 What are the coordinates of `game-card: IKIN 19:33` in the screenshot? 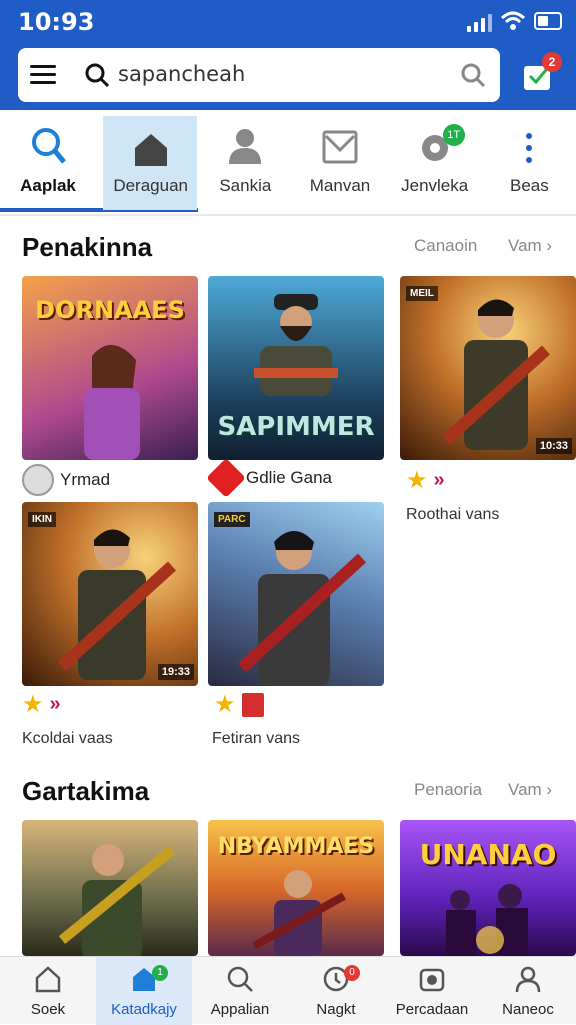 It's located at (110, 594).